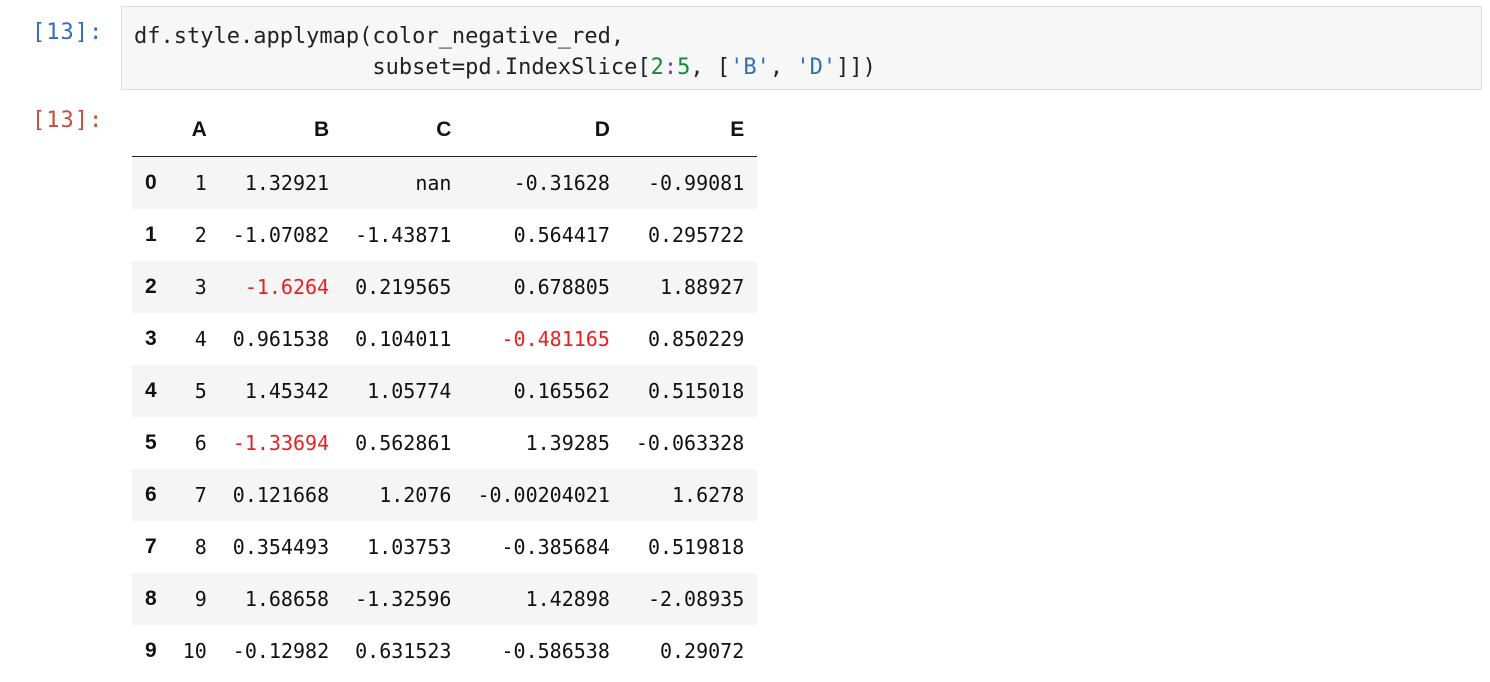 The image size is (1490, 682). Describe the element at coordinates (403, 287) in the screenshot. I see `table-cell-c: 0.219565` at that location.